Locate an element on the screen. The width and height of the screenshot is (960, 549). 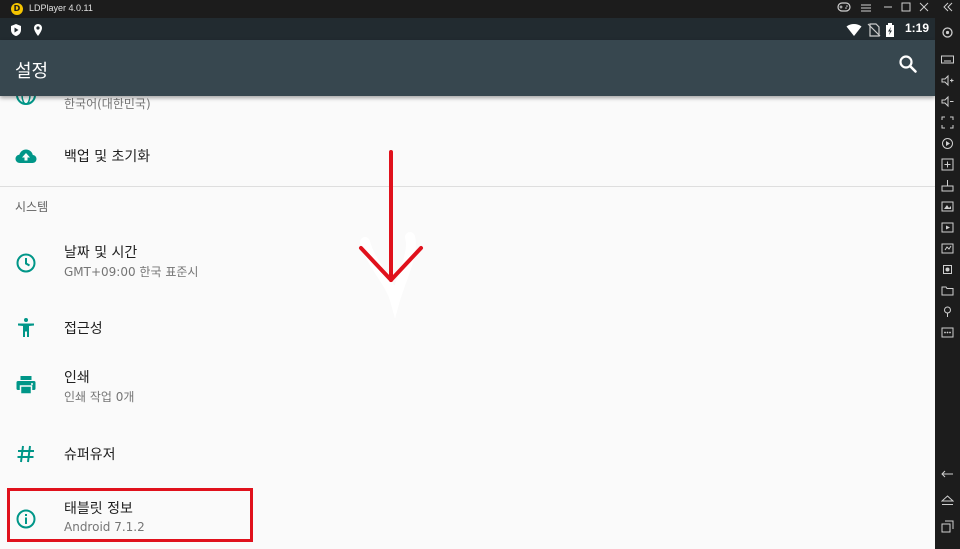
battery-charging-icon is located at coordinates (892, 29).